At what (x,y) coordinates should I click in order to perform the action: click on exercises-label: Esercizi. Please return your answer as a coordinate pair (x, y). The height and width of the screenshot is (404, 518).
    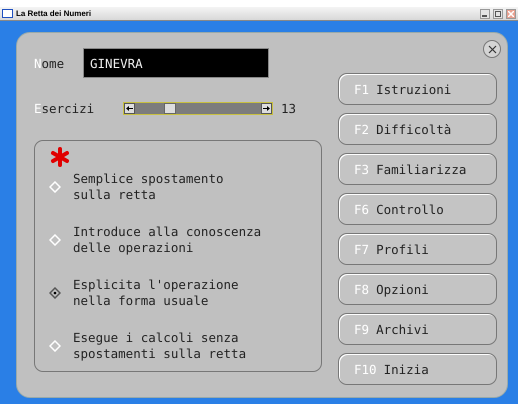
    Looking at the image, I should click on (65, 108).